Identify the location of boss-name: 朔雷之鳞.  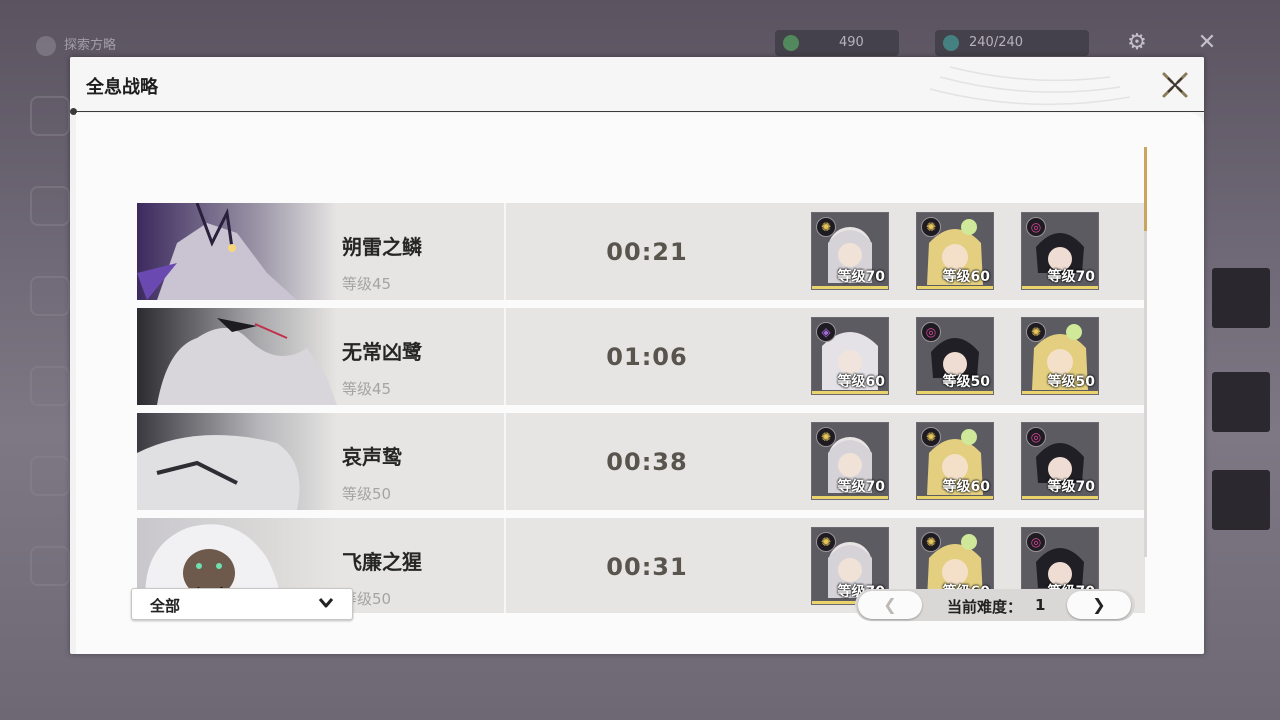
(382, 247).